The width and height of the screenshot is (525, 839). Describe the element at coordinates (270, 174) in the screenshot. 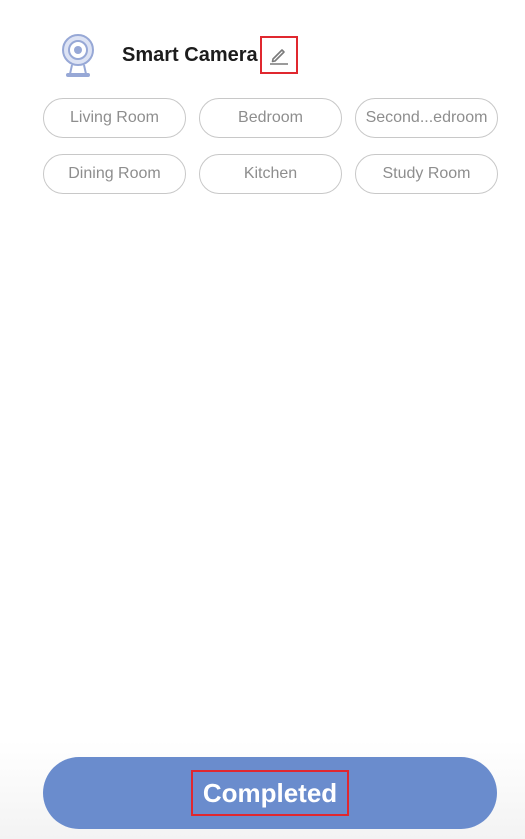

I see `room-chip-kitchen: Kitchen` at that location.